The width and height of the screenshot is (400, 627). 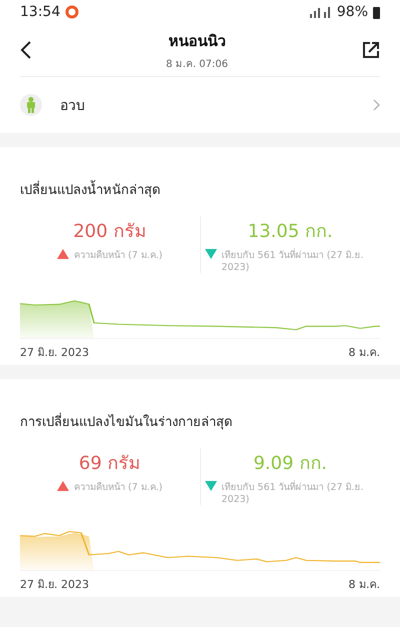 I want to click on stat-value: 9.09 กก., so click(x=290, y=464).